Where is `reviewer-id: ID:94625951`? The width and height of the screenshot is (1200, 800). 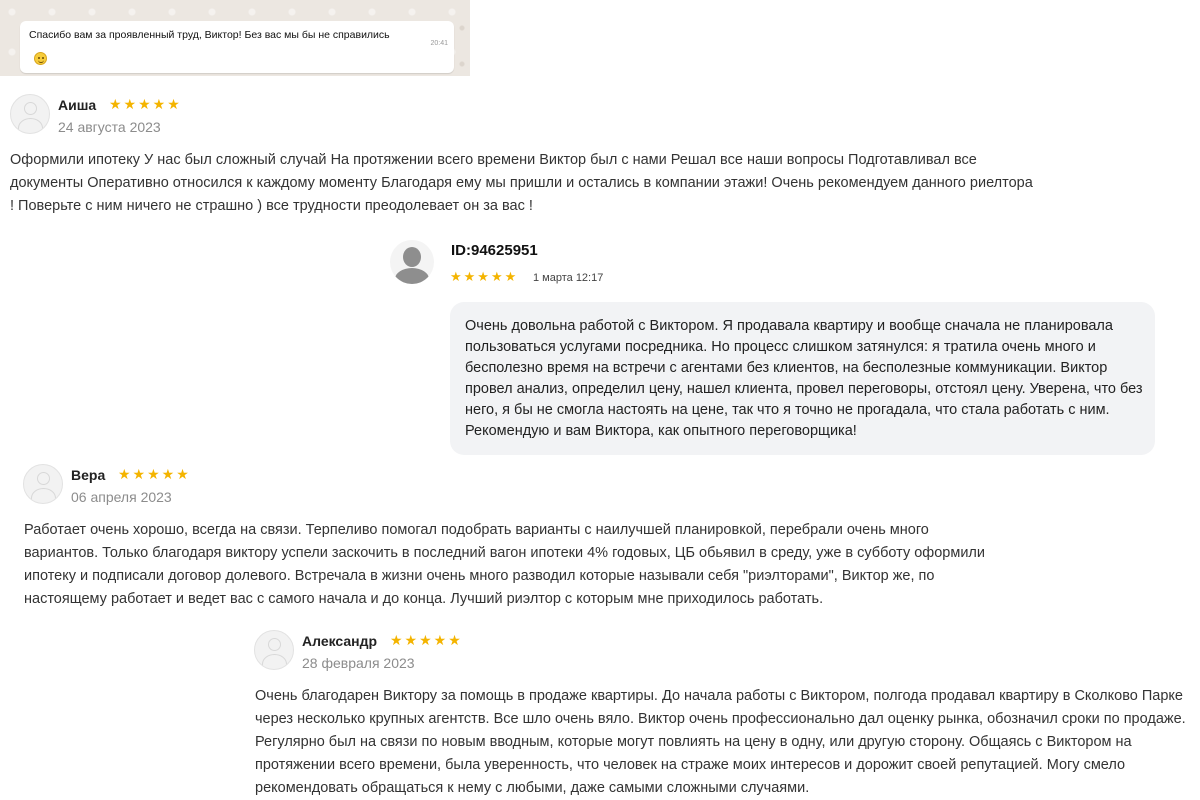
reviewer-id: ID:94625951 is located at coordinates (494, 250).